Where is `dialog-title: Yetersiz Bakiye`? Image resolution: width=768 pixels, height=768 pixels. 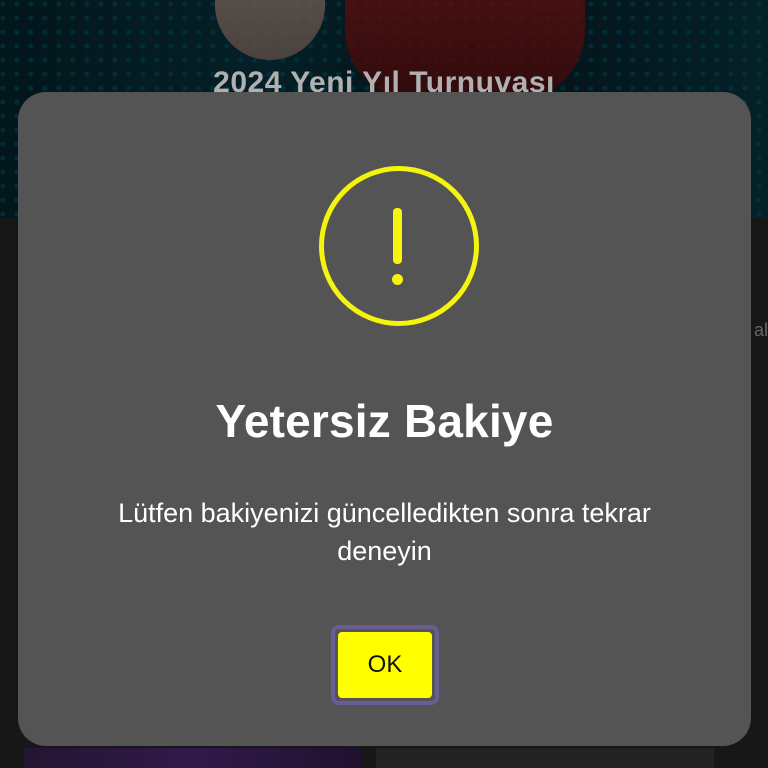 dialog-title: Yetersiz Bakiye is located at coordinates (384, 421).